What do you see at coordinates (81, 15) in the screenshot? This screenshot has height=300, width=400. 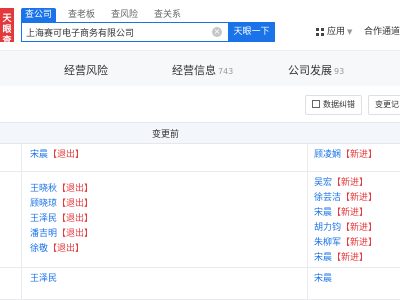 I see `tab-search-boss: 查老板` at bounding box center [81, 15].